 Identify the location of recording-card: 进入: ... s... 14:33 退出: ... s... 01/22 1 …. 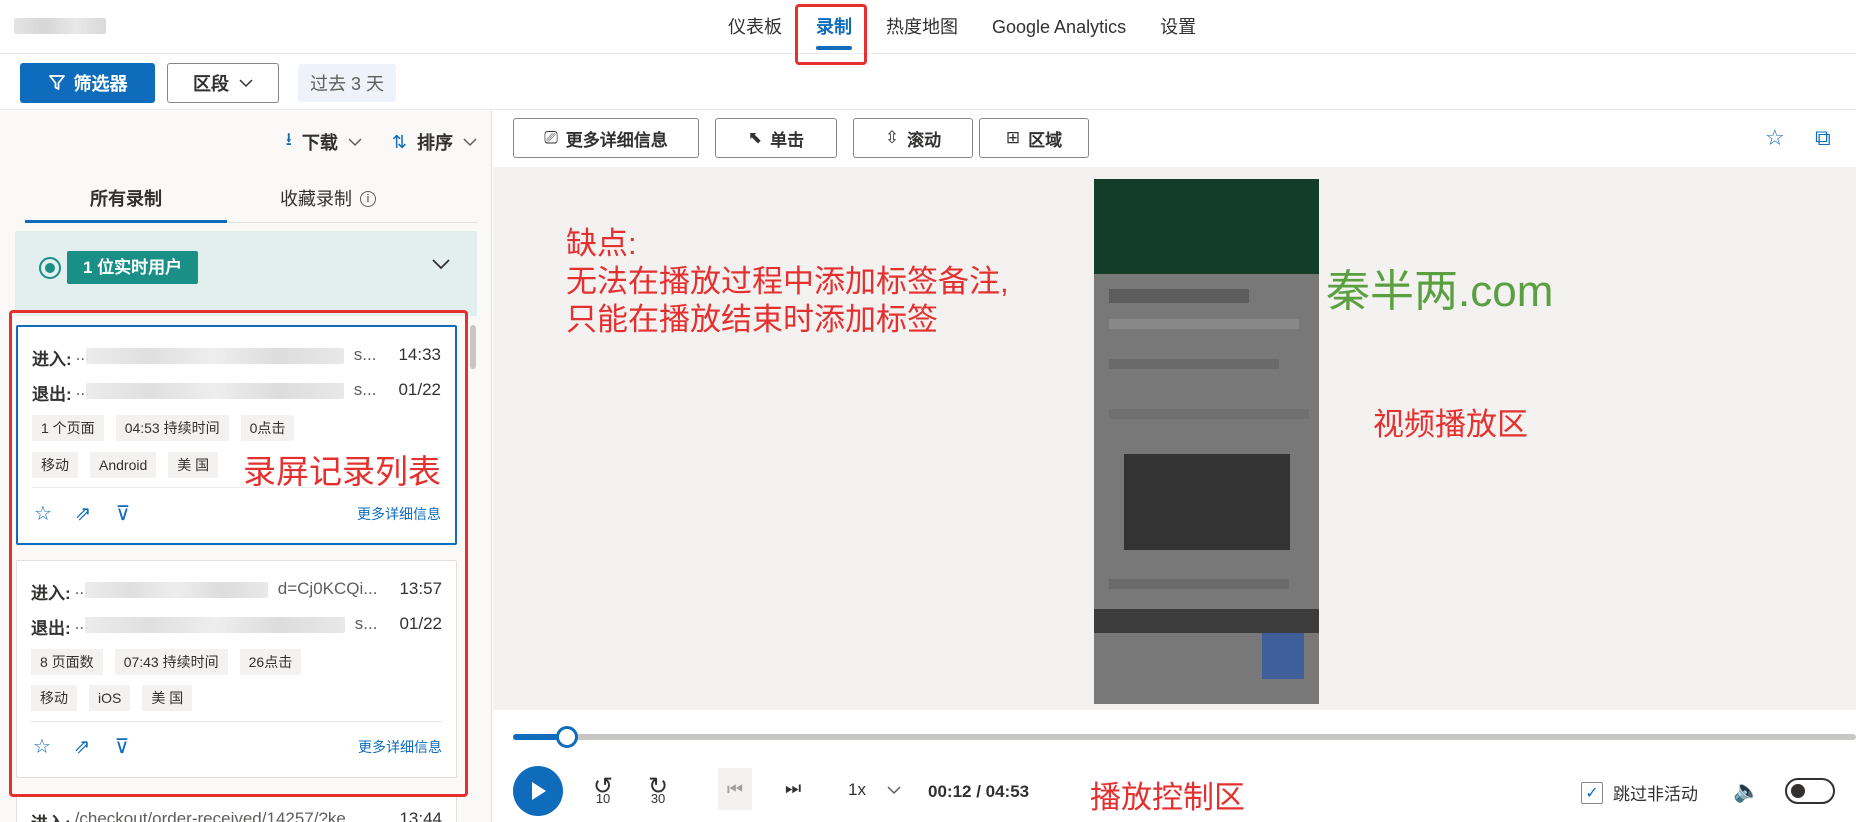
(236, 435).